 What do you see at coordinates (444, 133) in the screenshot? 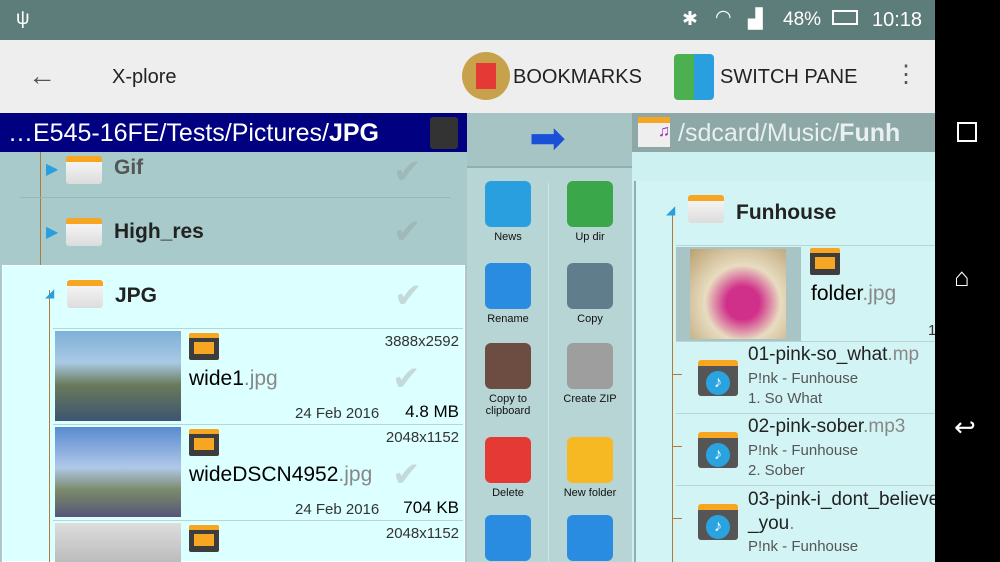
I see `sd-card-icon` at bounding box center [444, 133].